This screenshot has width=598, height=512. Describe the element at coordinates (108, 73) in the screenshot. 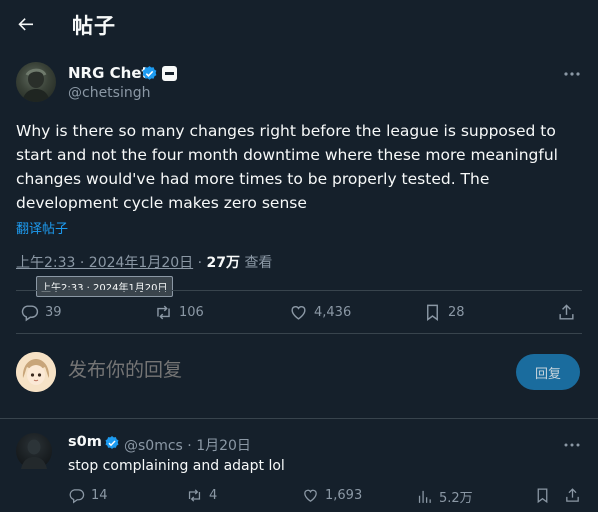

I see `author-name: NRG Chet` at that location.